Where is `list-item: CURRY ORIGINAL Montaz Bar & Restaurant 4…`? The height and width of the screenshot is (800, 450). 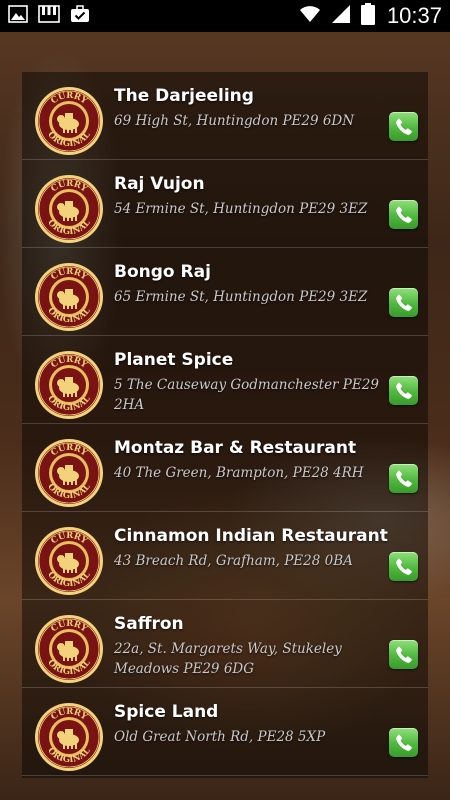
list-item: CURRY ORIGINAL Montaz Bar & Restaurant 4… is located at coordinates (225, 468).